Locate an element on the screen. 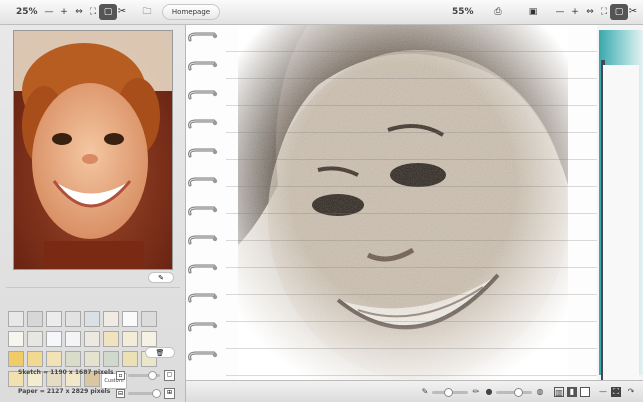  save-button: ▣ is located at coordinates (533, 12).